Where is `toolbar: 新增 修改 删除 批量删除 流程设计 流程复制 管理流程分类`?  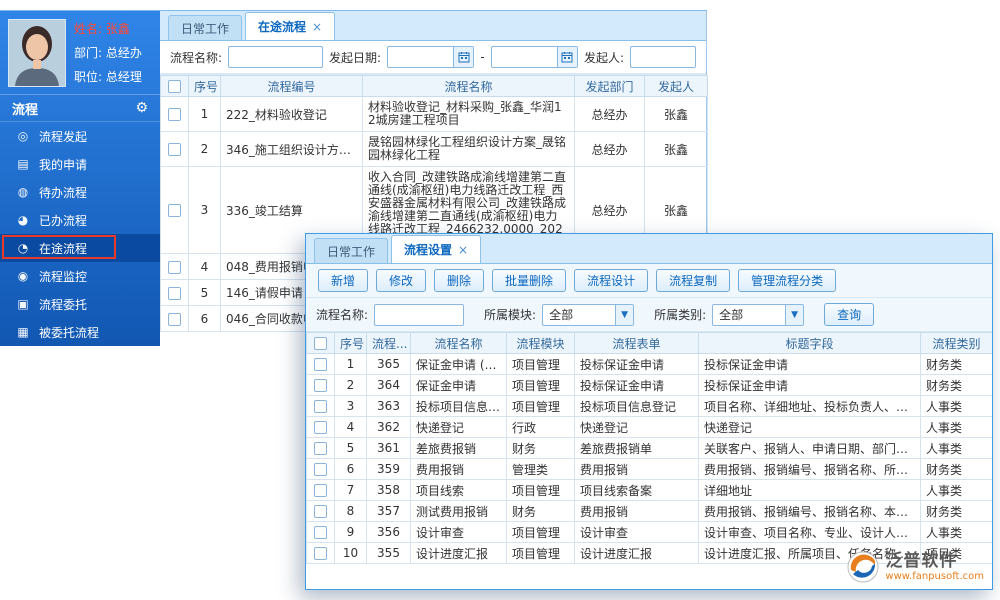
toolbar: 新增 修改 删除 批量删除 流程设计 流程复制 管理流程分类 is located at coordinates (649, 281).